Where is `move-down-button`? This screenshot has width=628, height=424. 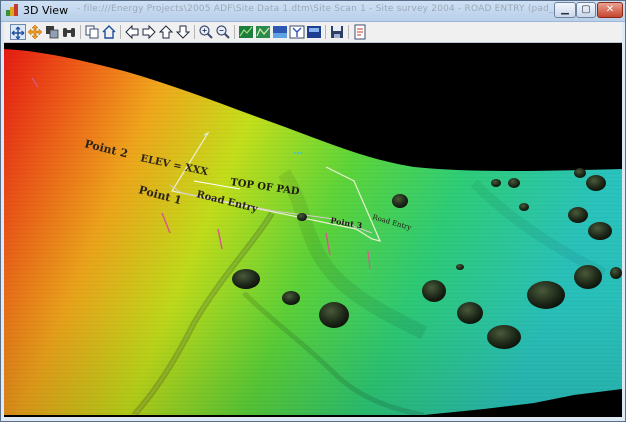
move-down-button is located at coordinates (183, 32).